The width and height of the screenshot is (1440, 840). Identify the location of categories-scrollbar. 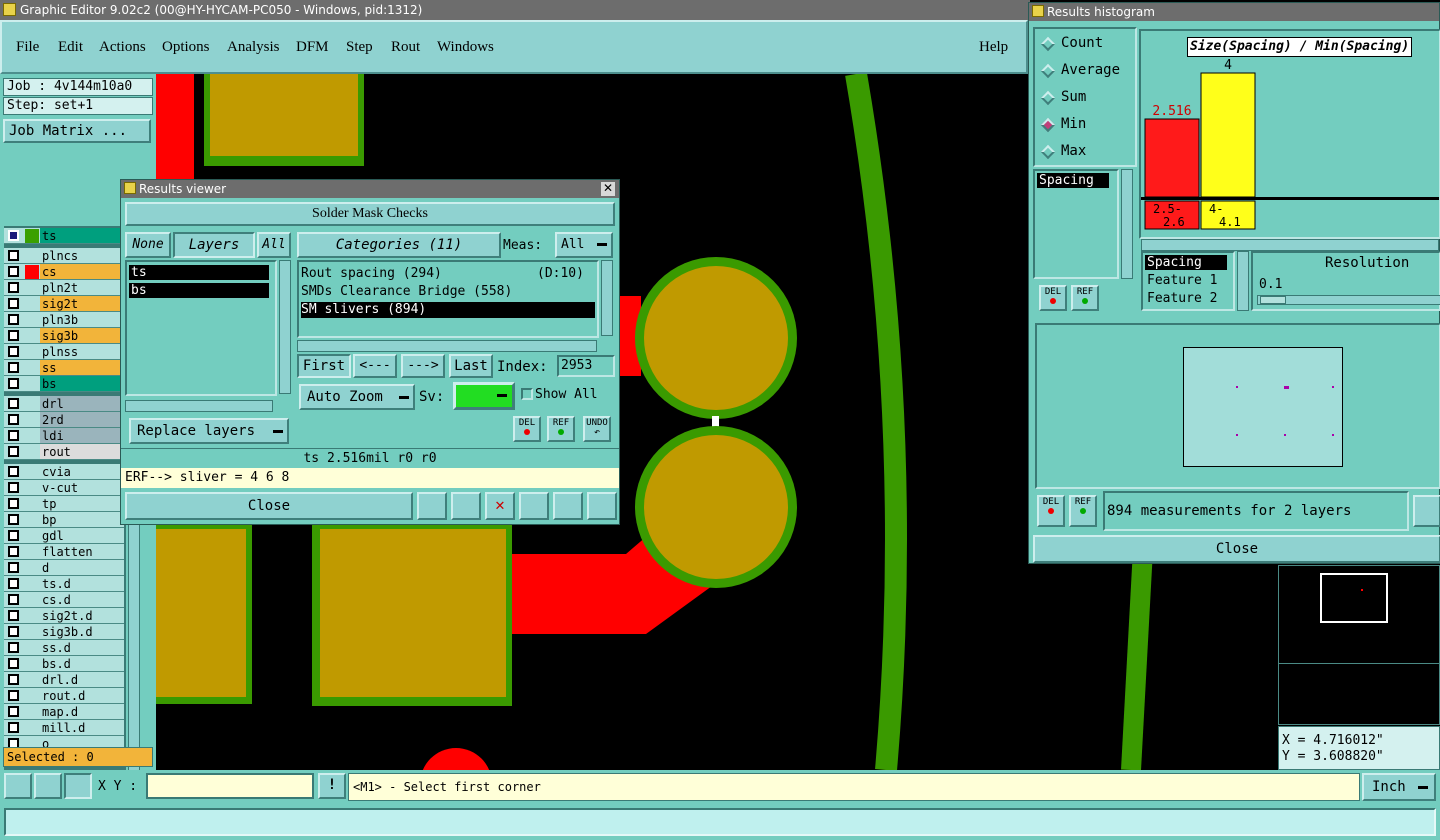
(607, 298).